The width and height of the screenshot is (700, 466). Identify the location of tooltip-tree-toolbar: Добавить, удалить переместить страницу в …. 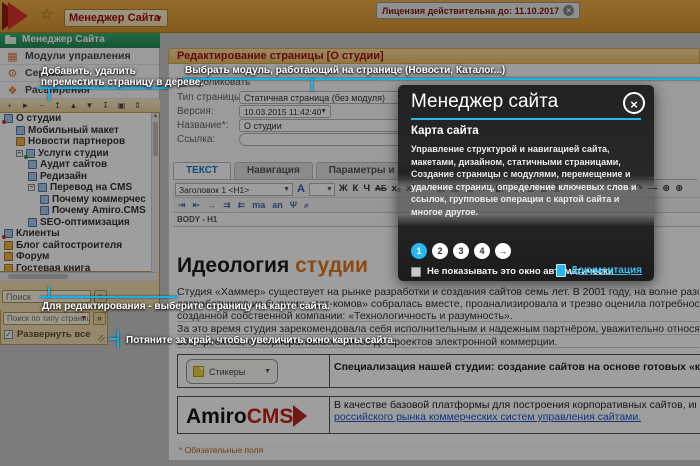
(122, 77).